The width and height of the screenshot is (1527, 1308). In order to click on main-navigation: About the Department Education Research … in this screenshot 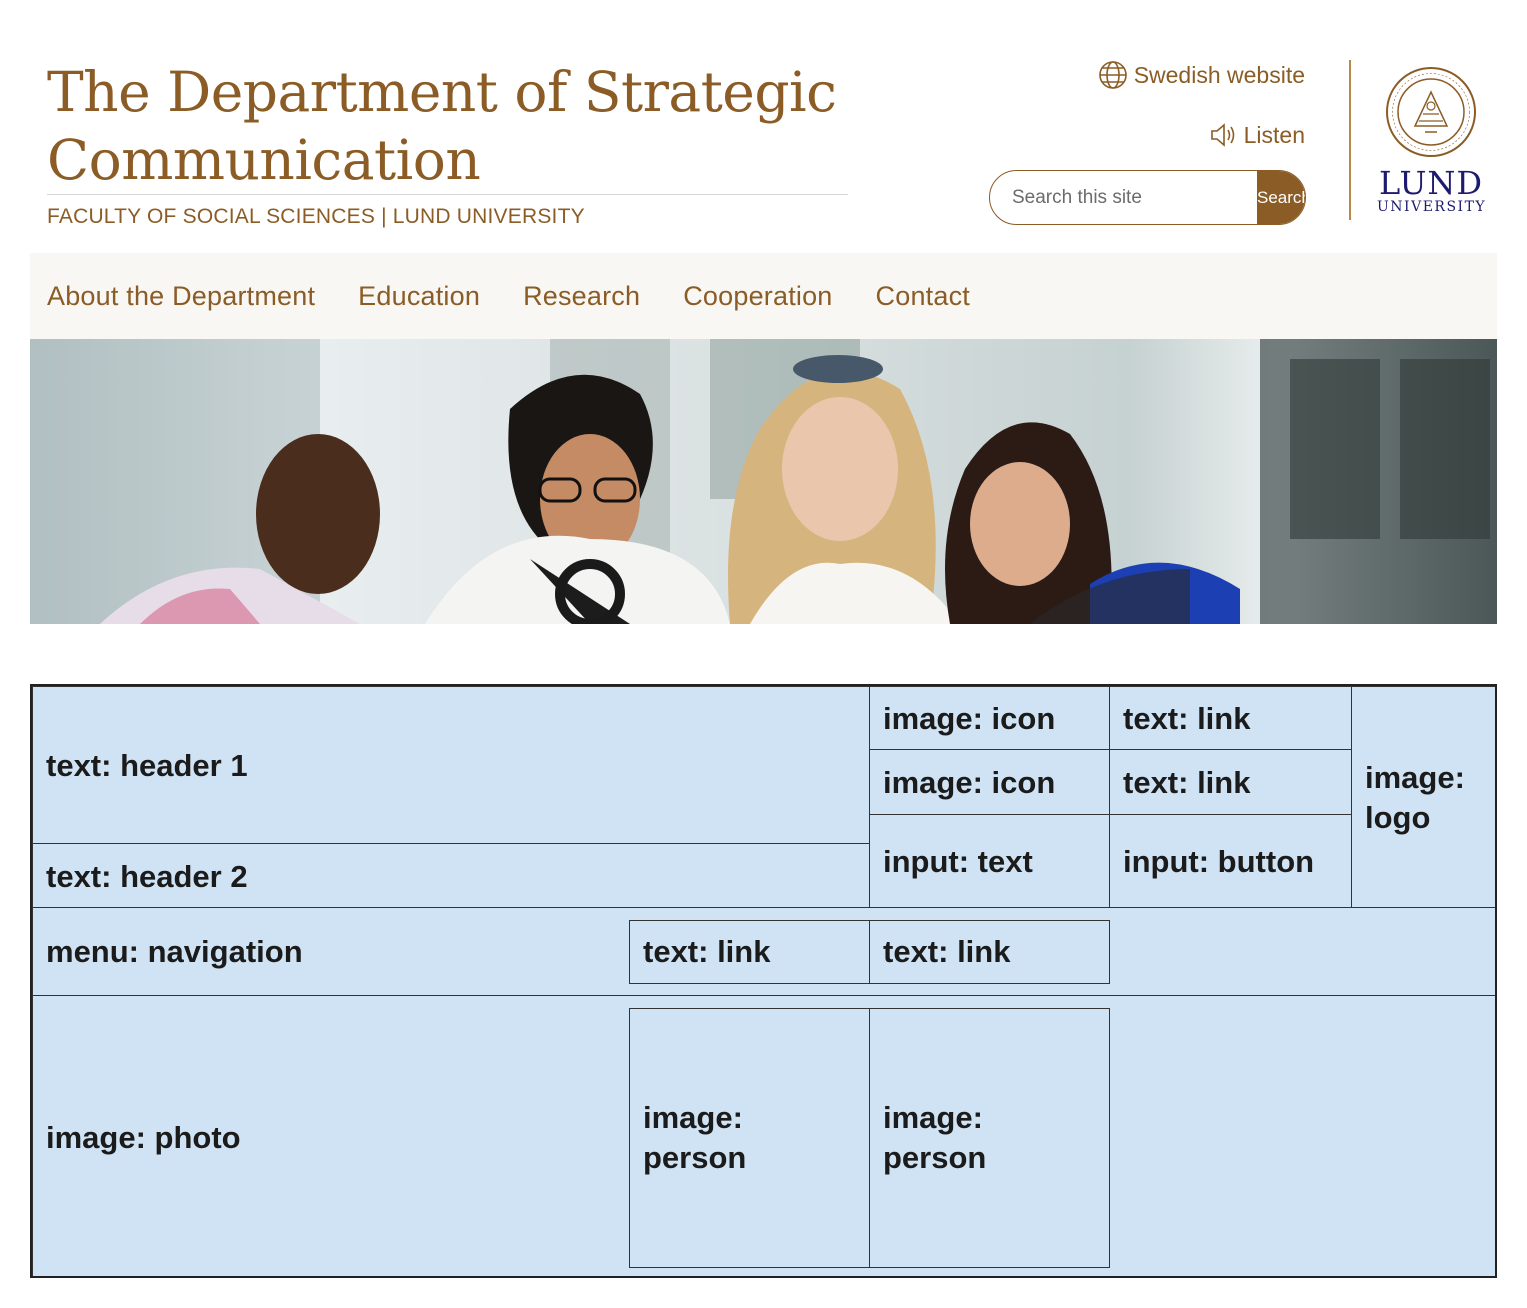, I will do `click(763, 296)`.